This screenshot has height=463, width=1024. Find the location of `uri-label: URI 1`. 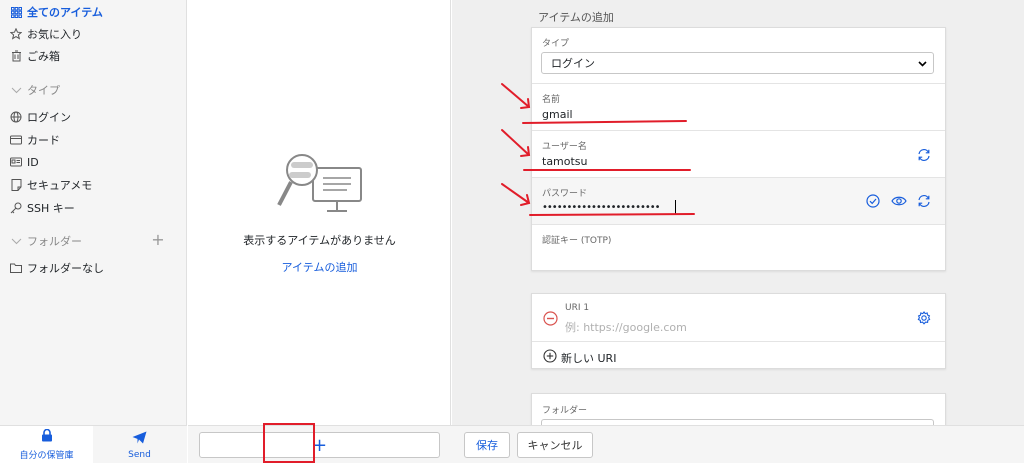

uri-label: URI 1 is located at coordinates (577, 308).